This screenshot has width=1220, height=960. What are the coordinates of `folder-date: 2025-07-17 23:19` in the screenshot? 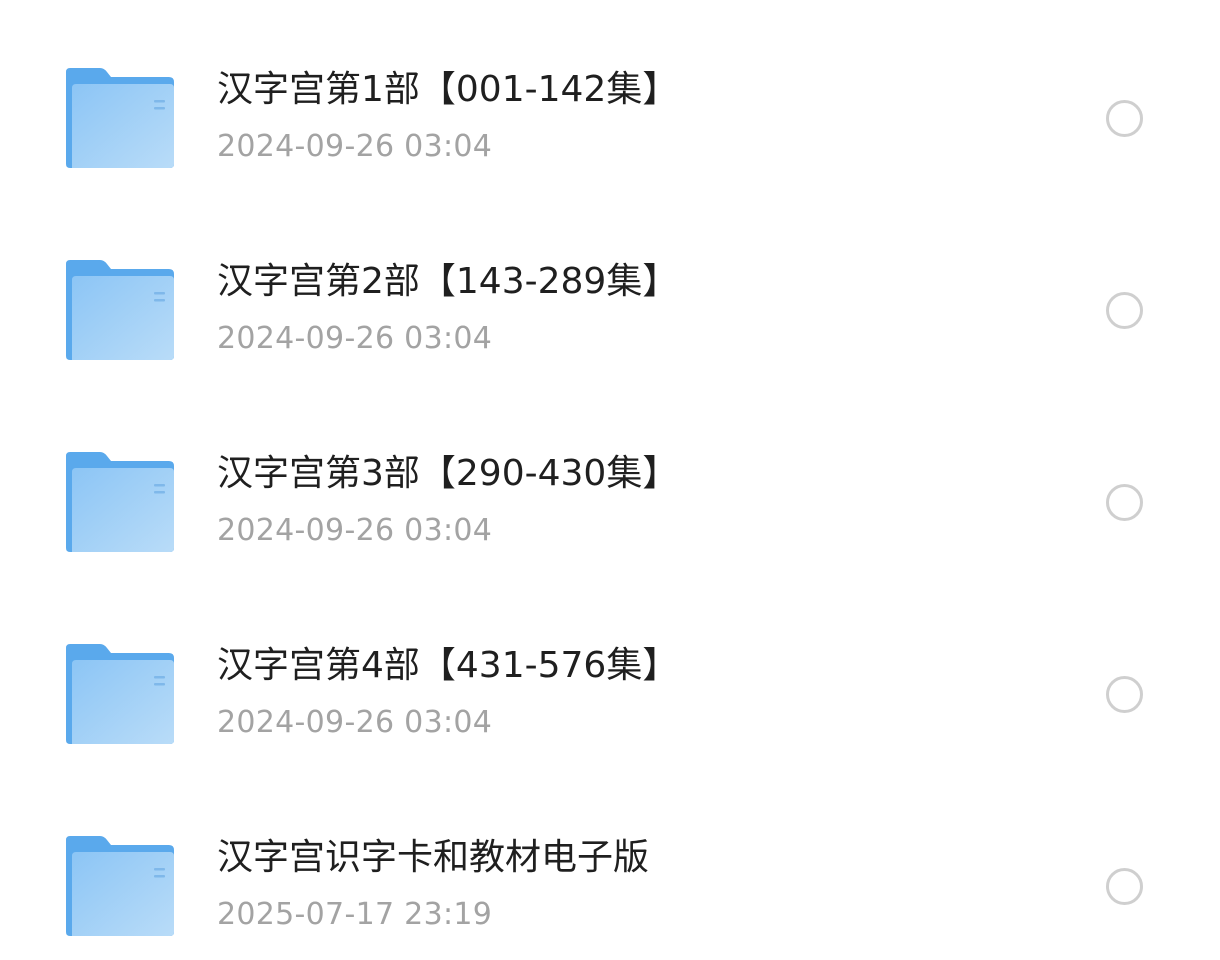 It's located at (355, 914).